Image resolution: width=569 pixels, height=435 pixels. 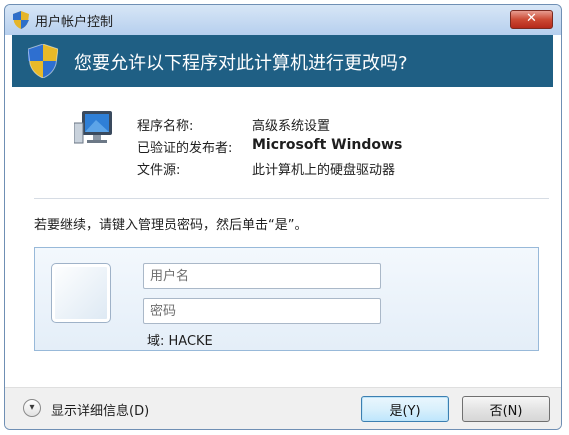 What do you see at coordinates (32, 408) in the screenshot?
I see `chevron-down-icon: ▾` at bounding box center [32, 408].